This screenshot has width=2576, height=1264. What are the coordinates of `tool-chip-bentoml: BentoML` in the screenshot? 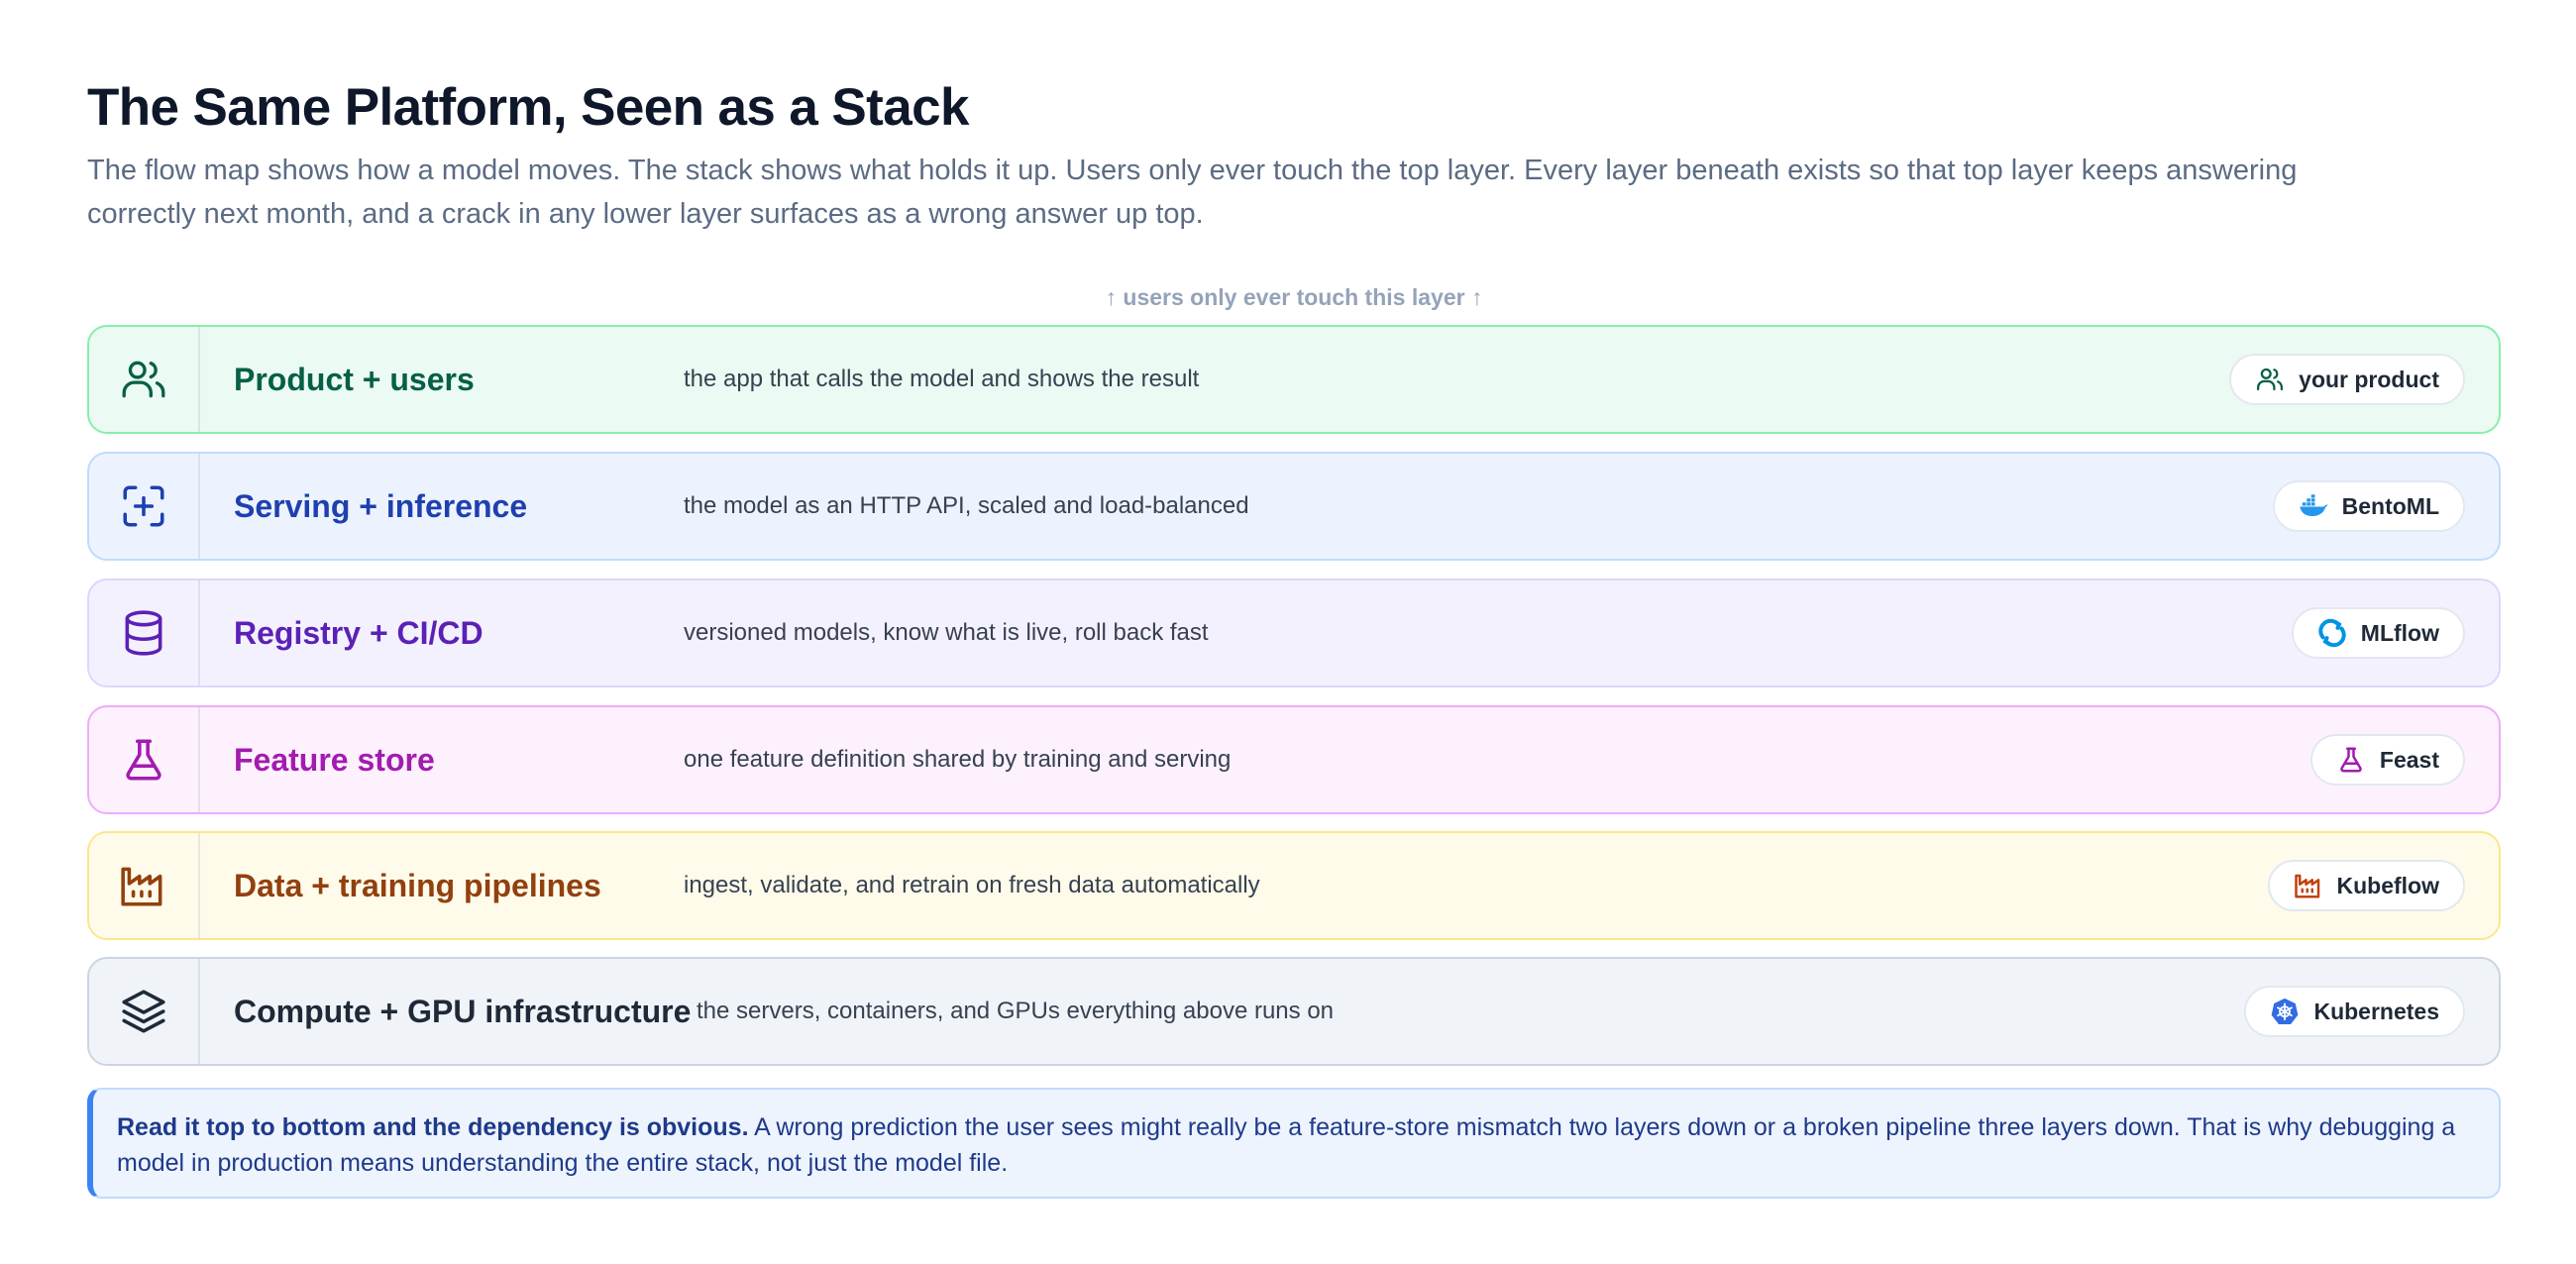 It's located at (2368, 506).